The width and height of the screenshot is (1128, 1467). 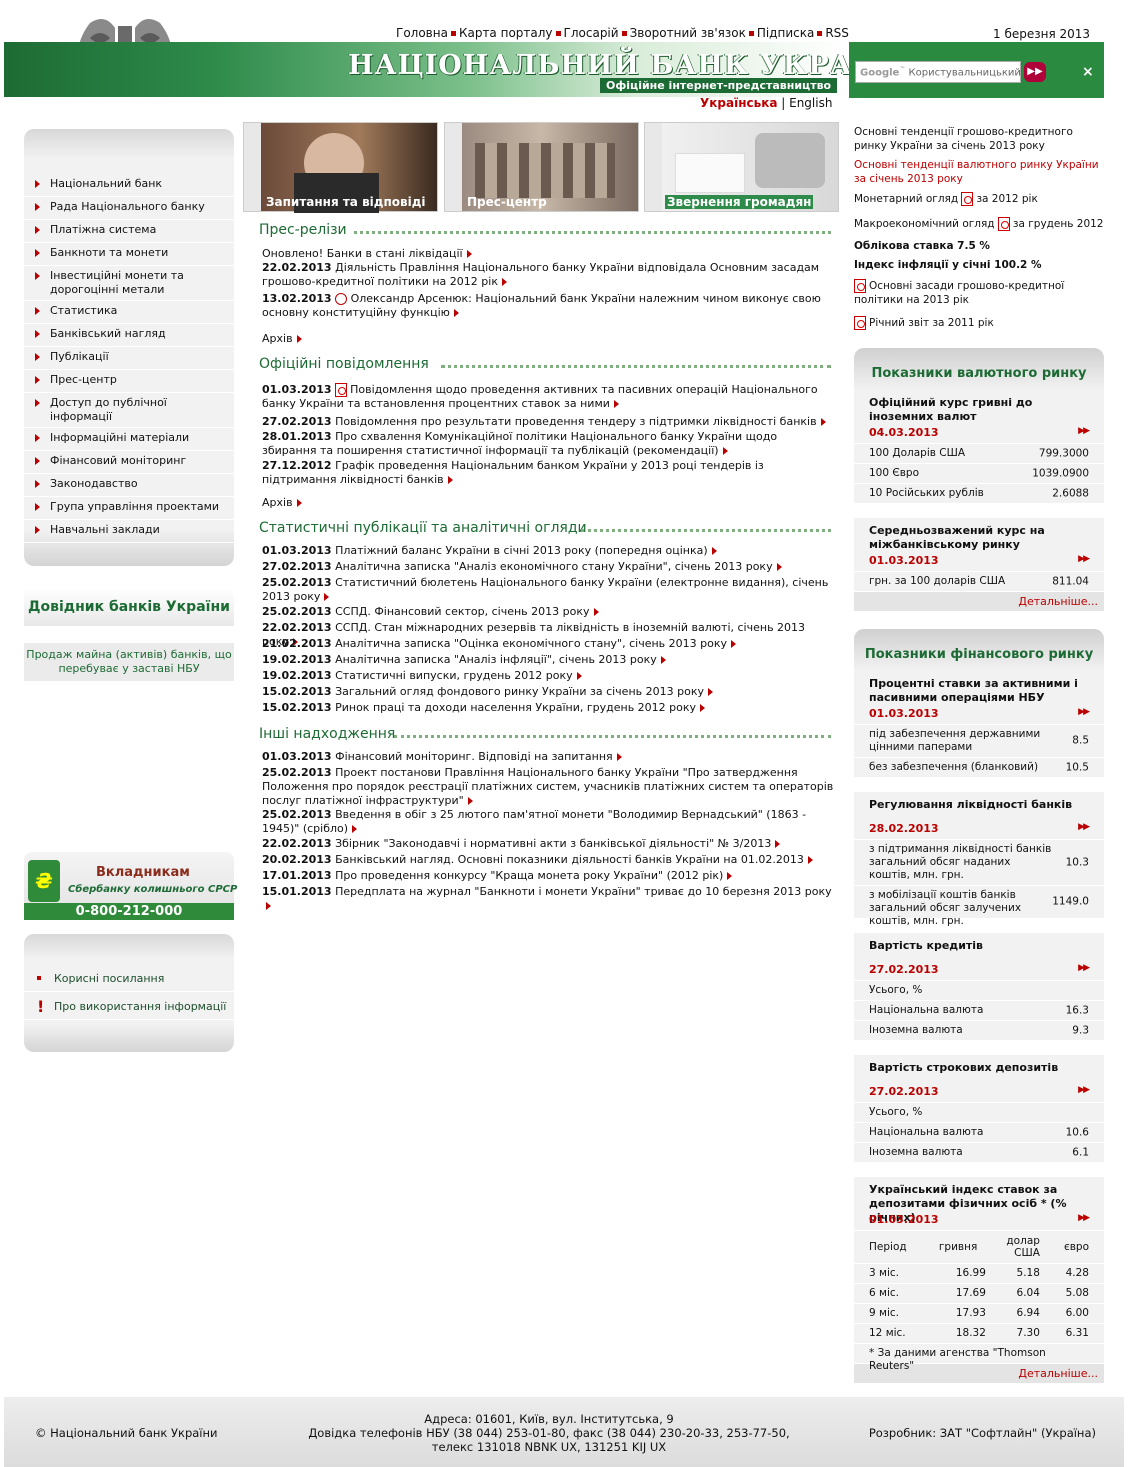 What do you see at coordinates (688, 33) in the screenshot?
I see `nav-feedback: Зворотний зв'язок` at bounding box center [688, 33].